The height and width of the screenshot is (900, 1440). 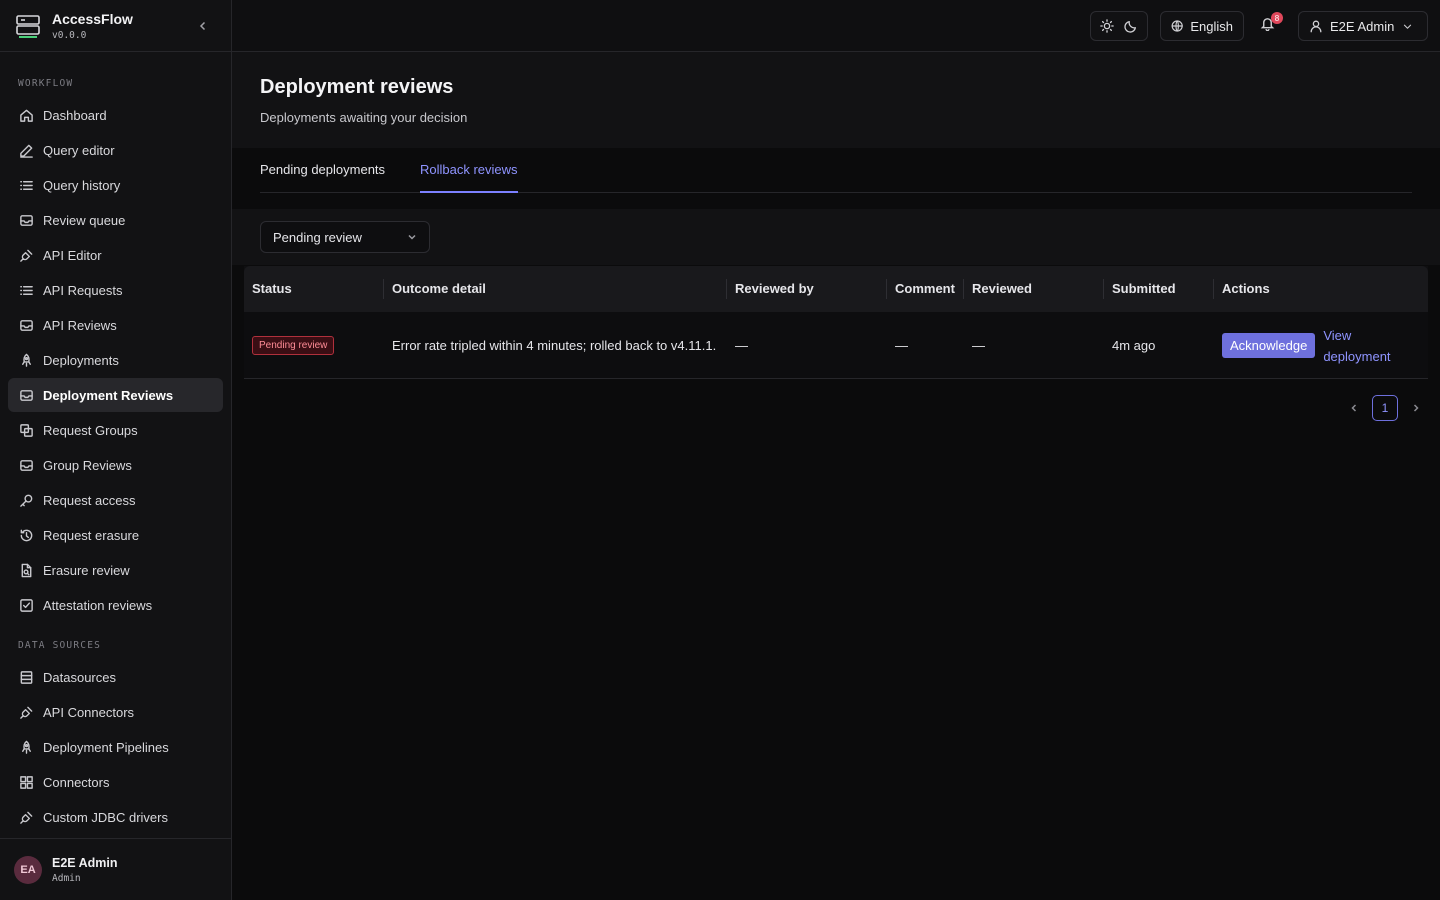 I want to click on notifications-badge: 8, so click(x=1277, y=18).